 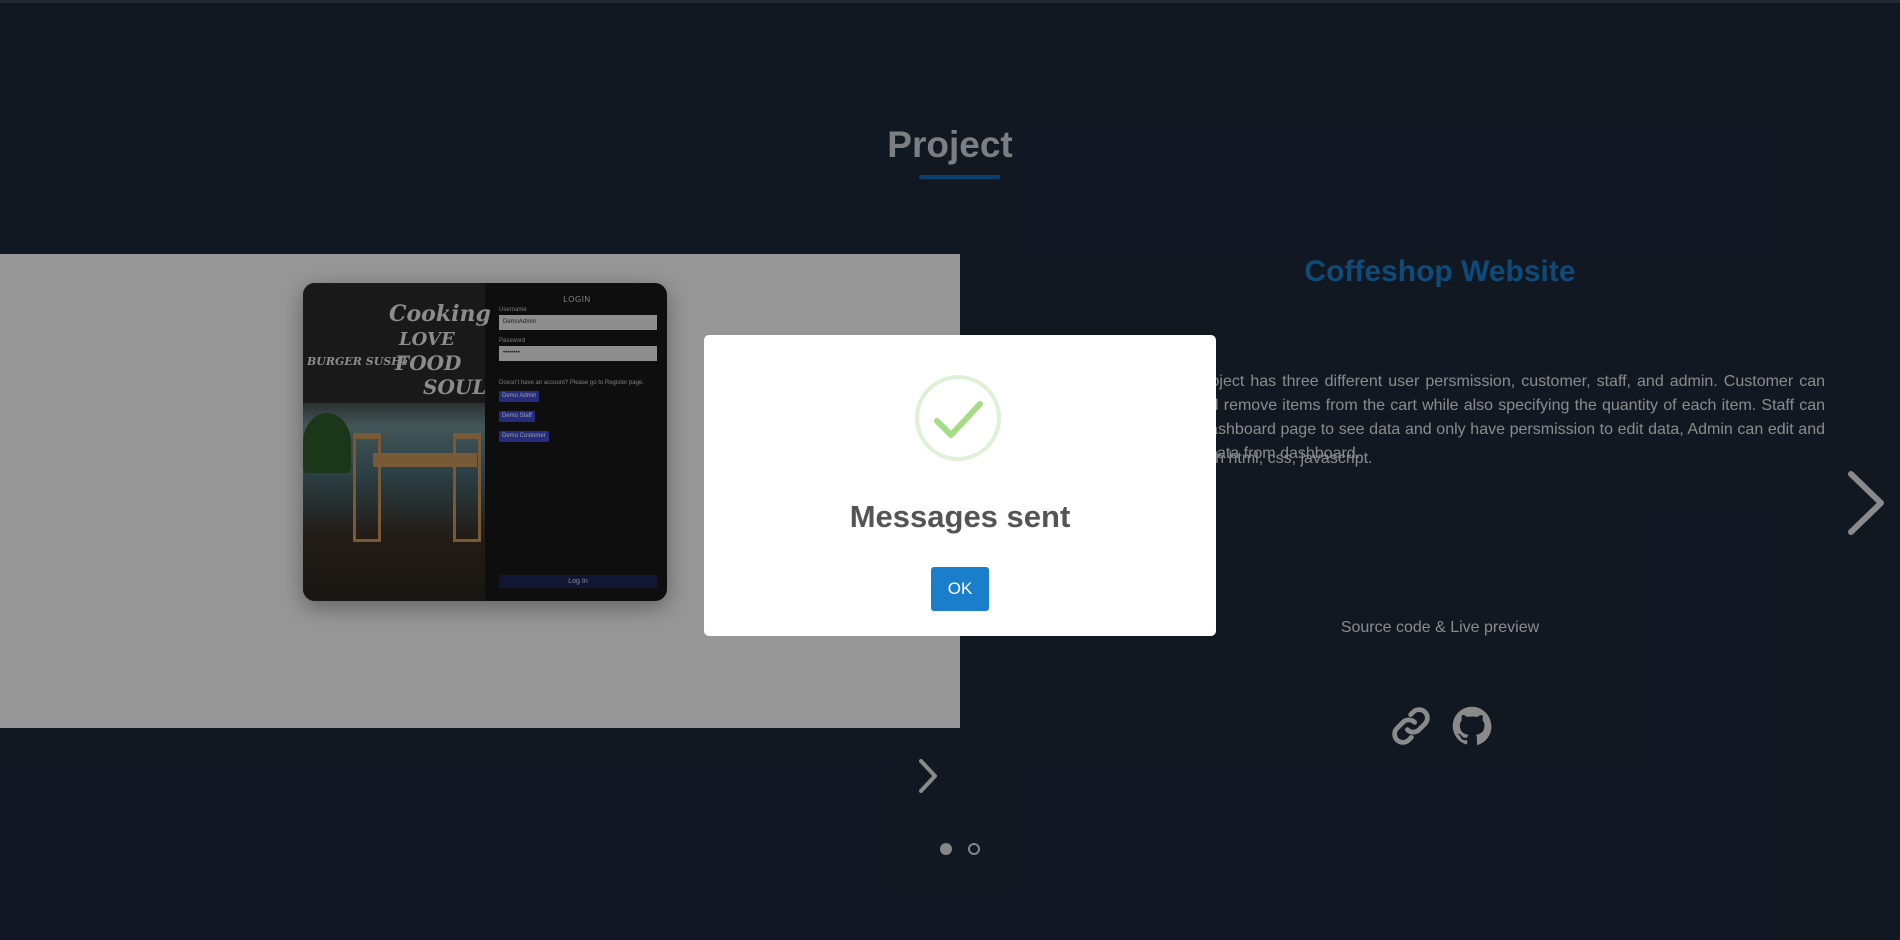 What do you see at coordinates (960, 485) in the screenshot?
I see `success-modal: Messages sent OK` at bounding box center [960, 485].